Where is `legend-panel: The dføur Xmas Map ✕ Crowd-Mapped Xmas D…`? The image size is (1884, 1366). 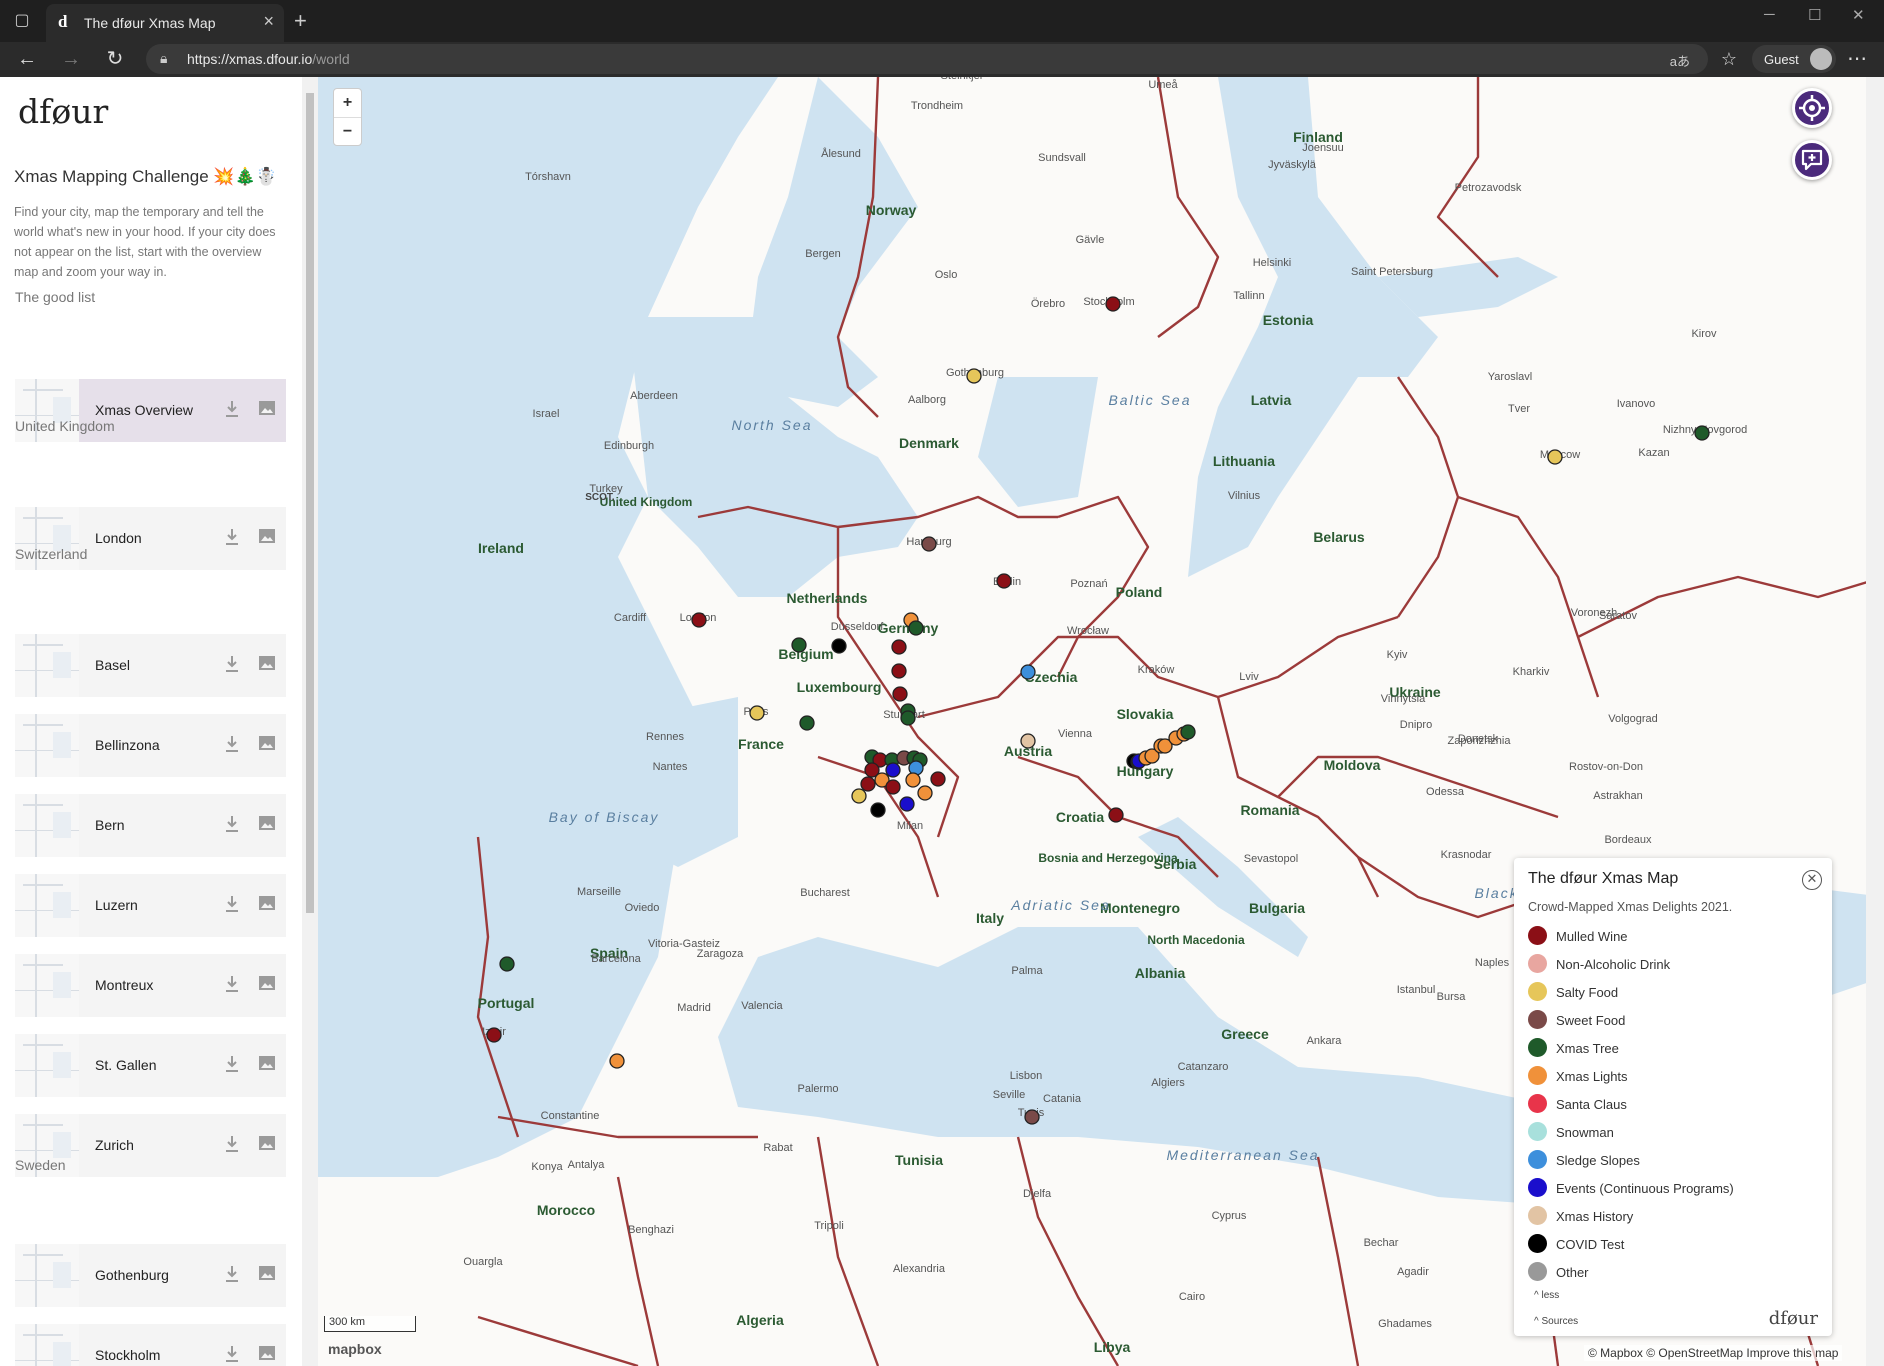 legend-panel: The dføur Xmas Map ✕ Crowd-Mapped Xmas D… is located at coordinates (1673, 1097).